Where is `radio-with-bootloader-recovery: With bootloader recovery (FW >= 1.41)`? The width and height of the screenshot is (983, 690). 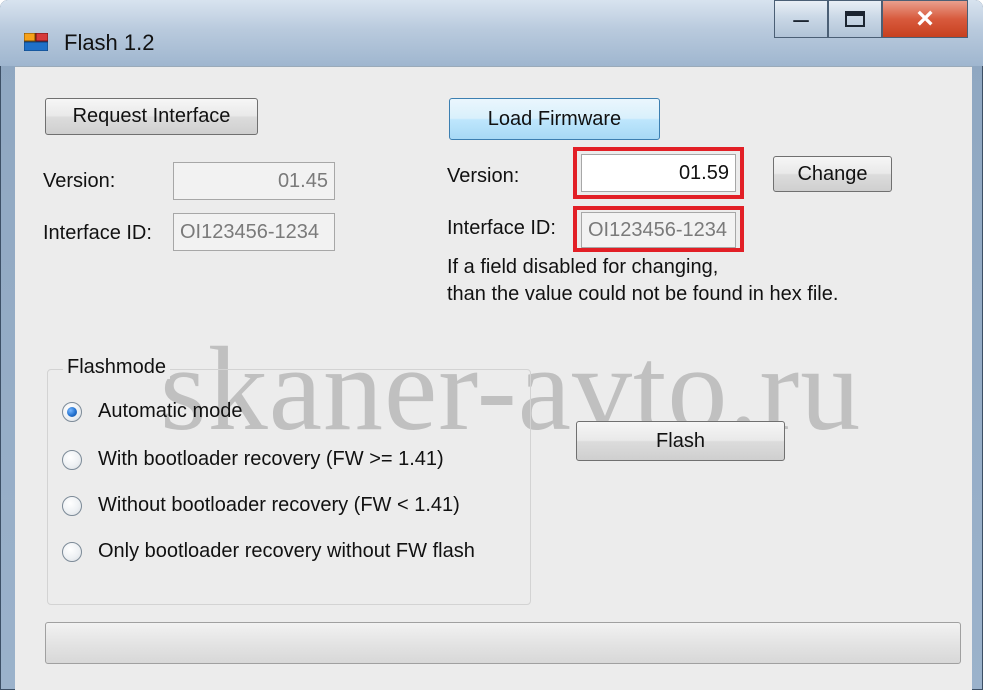
radio-with-bootloader-recovery: With bootloader recovery (FW >= 1.41) is located at coordinates (253, 459).